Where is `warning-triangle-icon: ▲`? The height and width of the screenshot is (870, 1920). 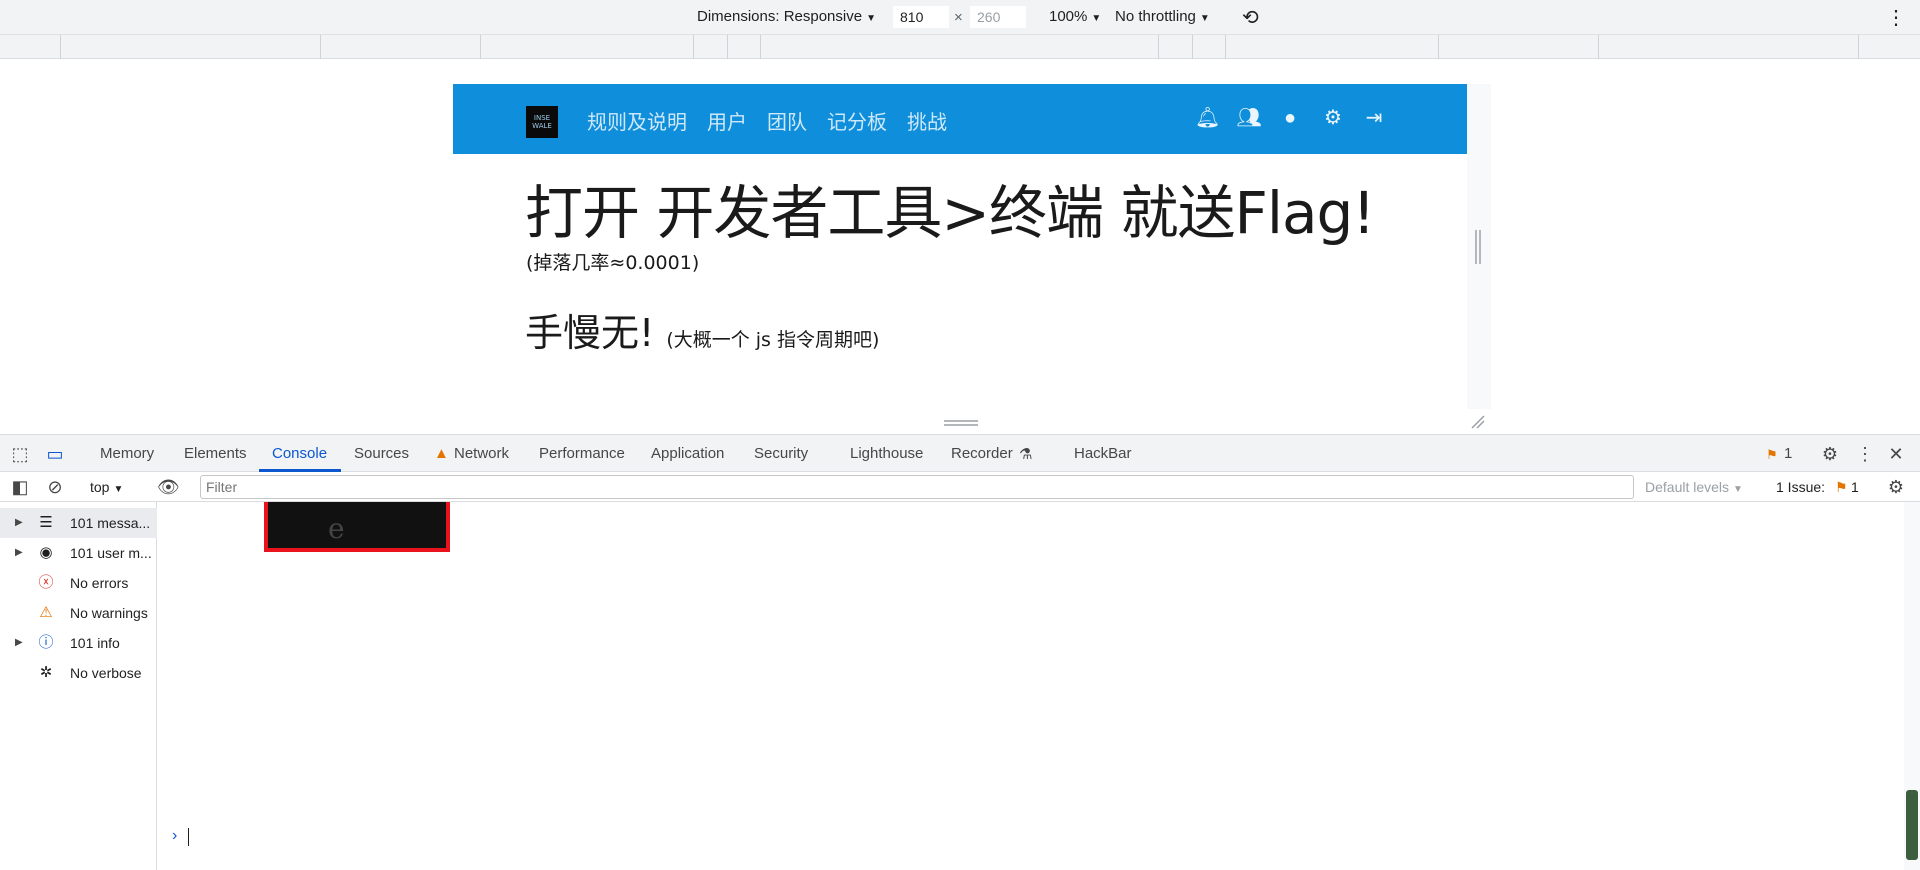
warning-triangle-icon: ▲ is located at coordinates (441, 453).